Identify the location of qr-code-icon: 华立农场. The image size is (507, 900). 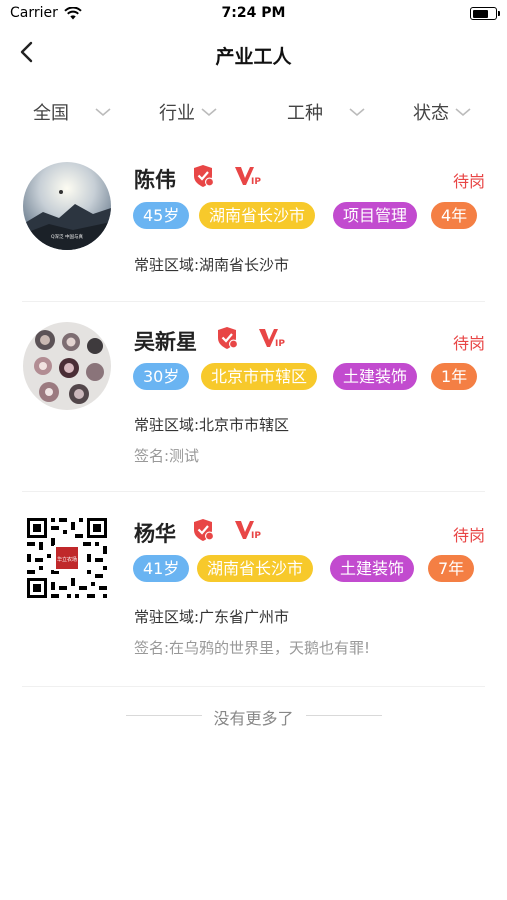
(67, 558).